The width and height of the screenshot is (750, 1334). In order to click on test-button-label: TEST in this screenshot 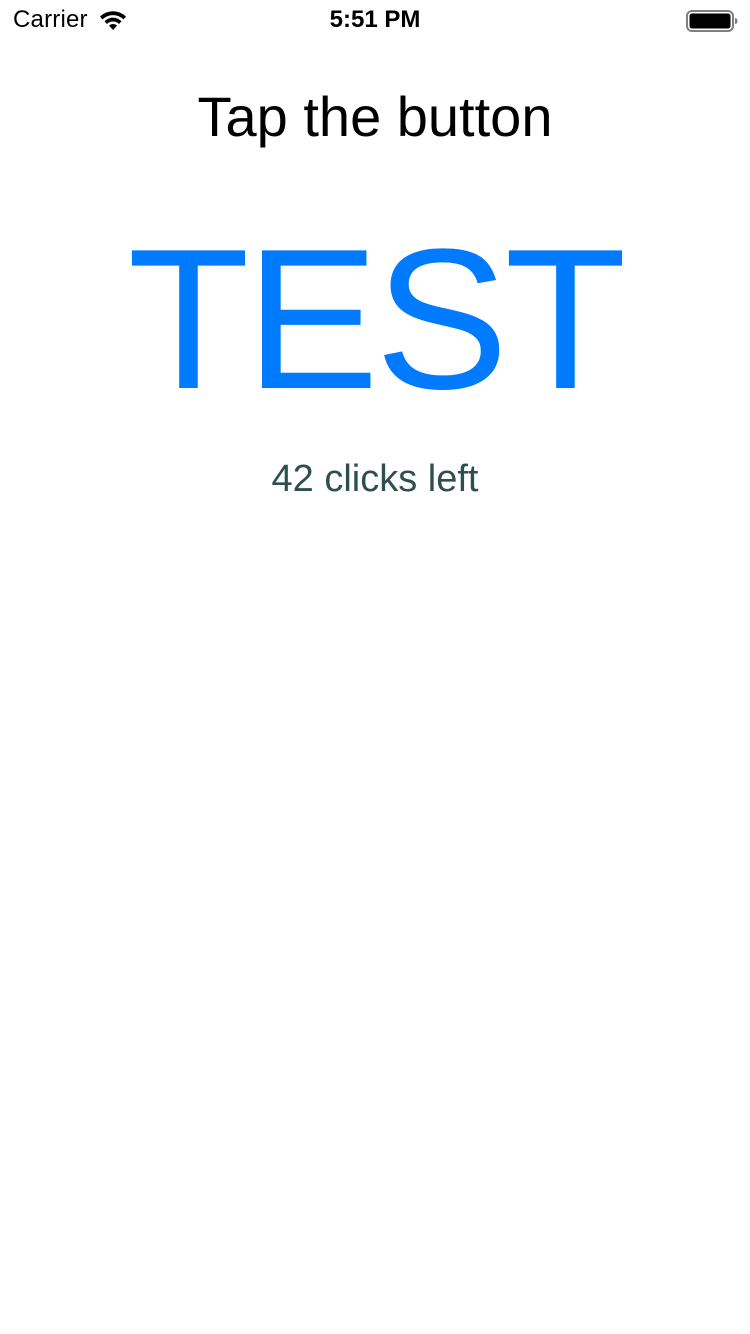, I will do `click(376, 319)`.